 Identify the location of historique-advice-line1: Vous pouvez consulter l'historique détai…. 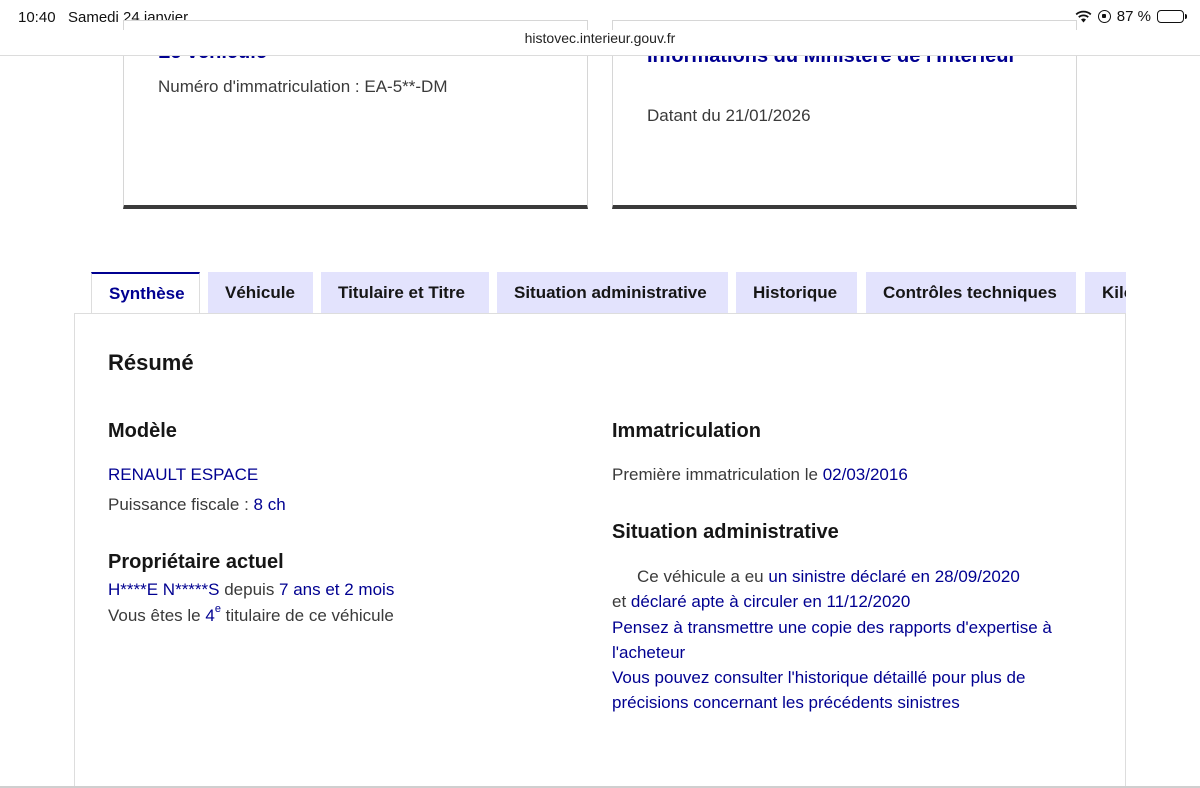
(819, 677).